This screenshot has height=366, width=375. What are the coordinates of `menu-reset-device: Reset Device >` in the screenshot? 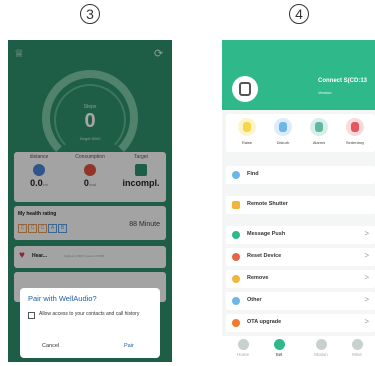 It's located at (300, 257).